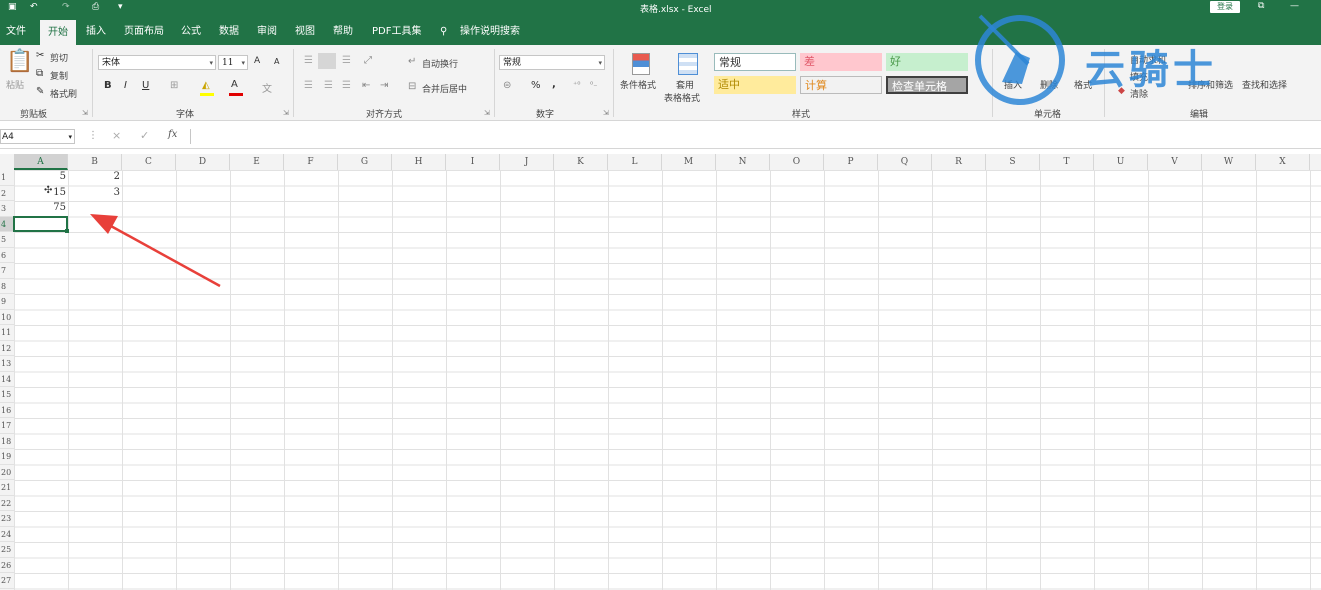 The width and height of the screenshot is (1321, 590). I want to click on row-header: 21, so click(7, 488).